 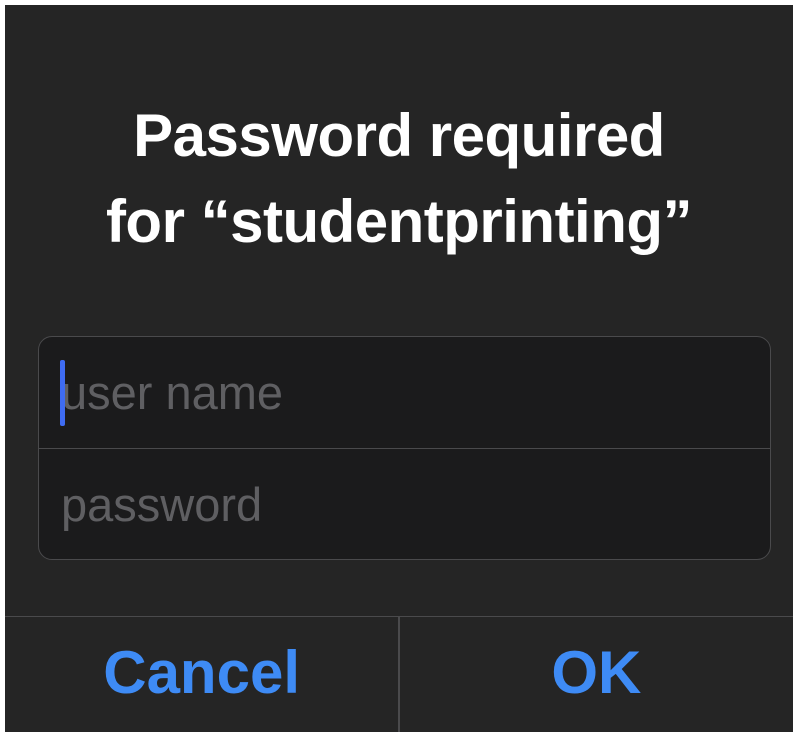 I want to click on password-input, so click(x=401, y=504).